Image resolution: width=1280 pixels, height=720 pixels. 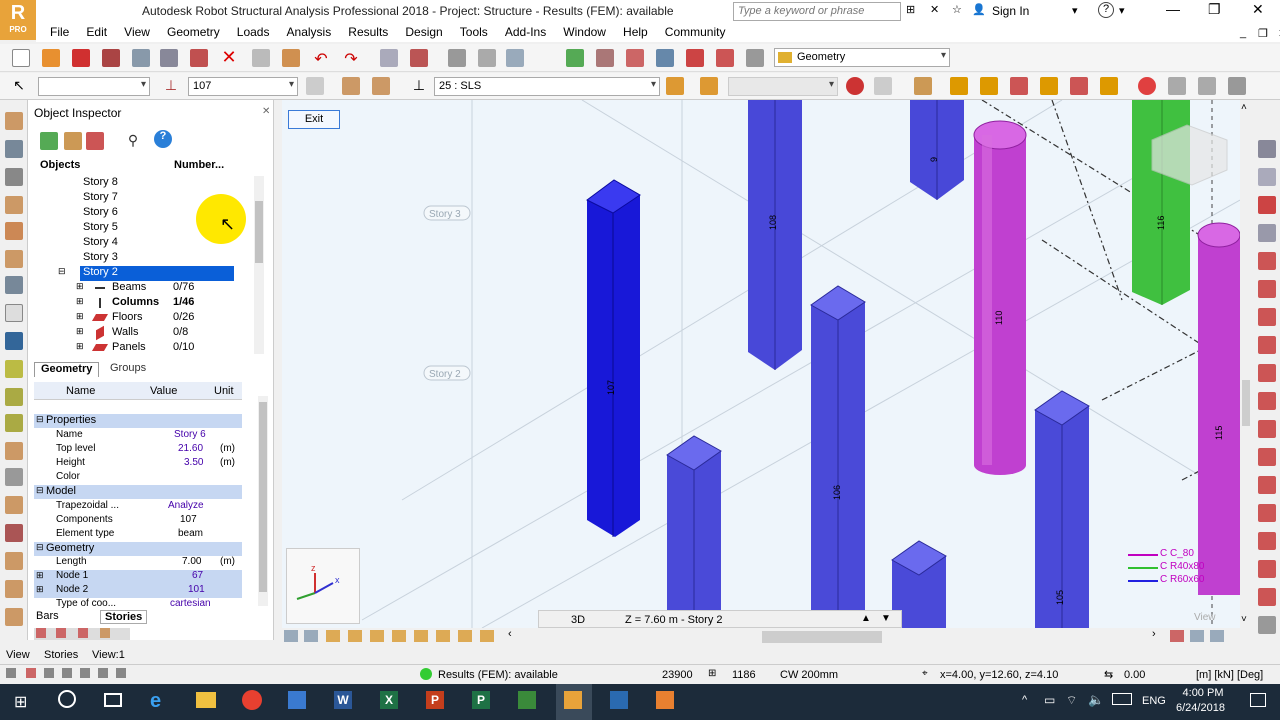 I want to click on properties-icon, so click(x=199, y=58).